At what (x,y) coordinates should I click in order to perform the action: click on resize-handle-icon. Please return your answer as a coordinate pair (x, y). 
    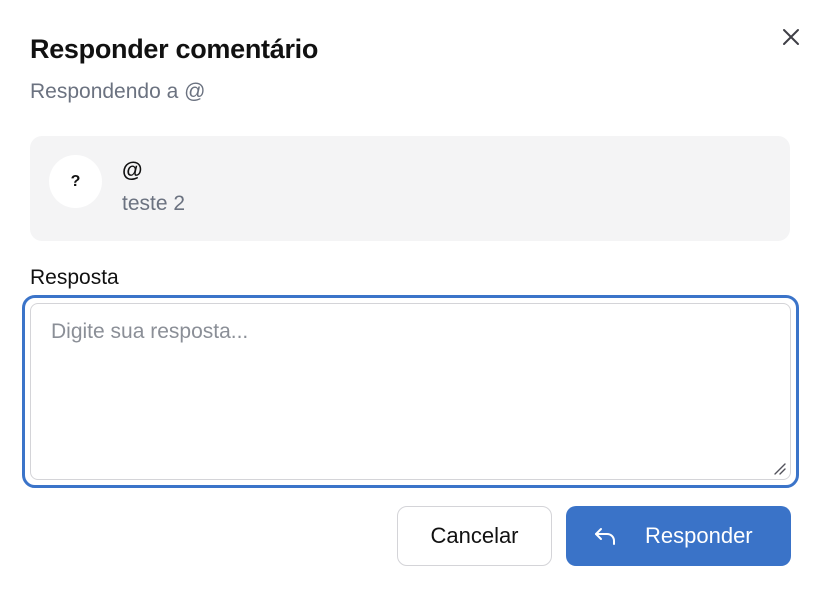
    Looking at the image, I should click on (779, 468).